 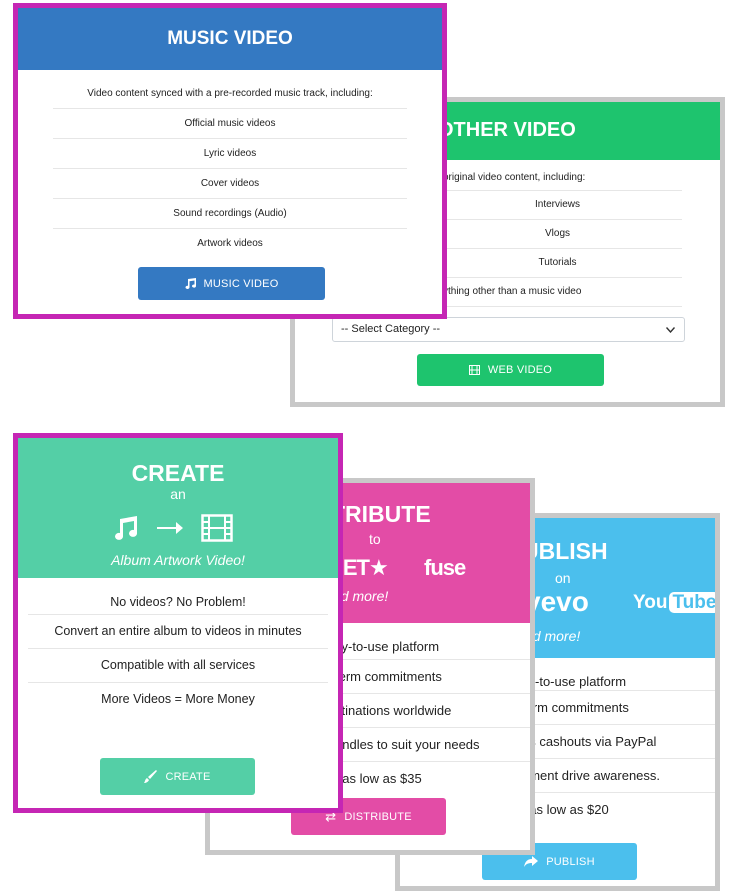 I want to click on create-item: Compatible with all services, so click(x=178, y=666).